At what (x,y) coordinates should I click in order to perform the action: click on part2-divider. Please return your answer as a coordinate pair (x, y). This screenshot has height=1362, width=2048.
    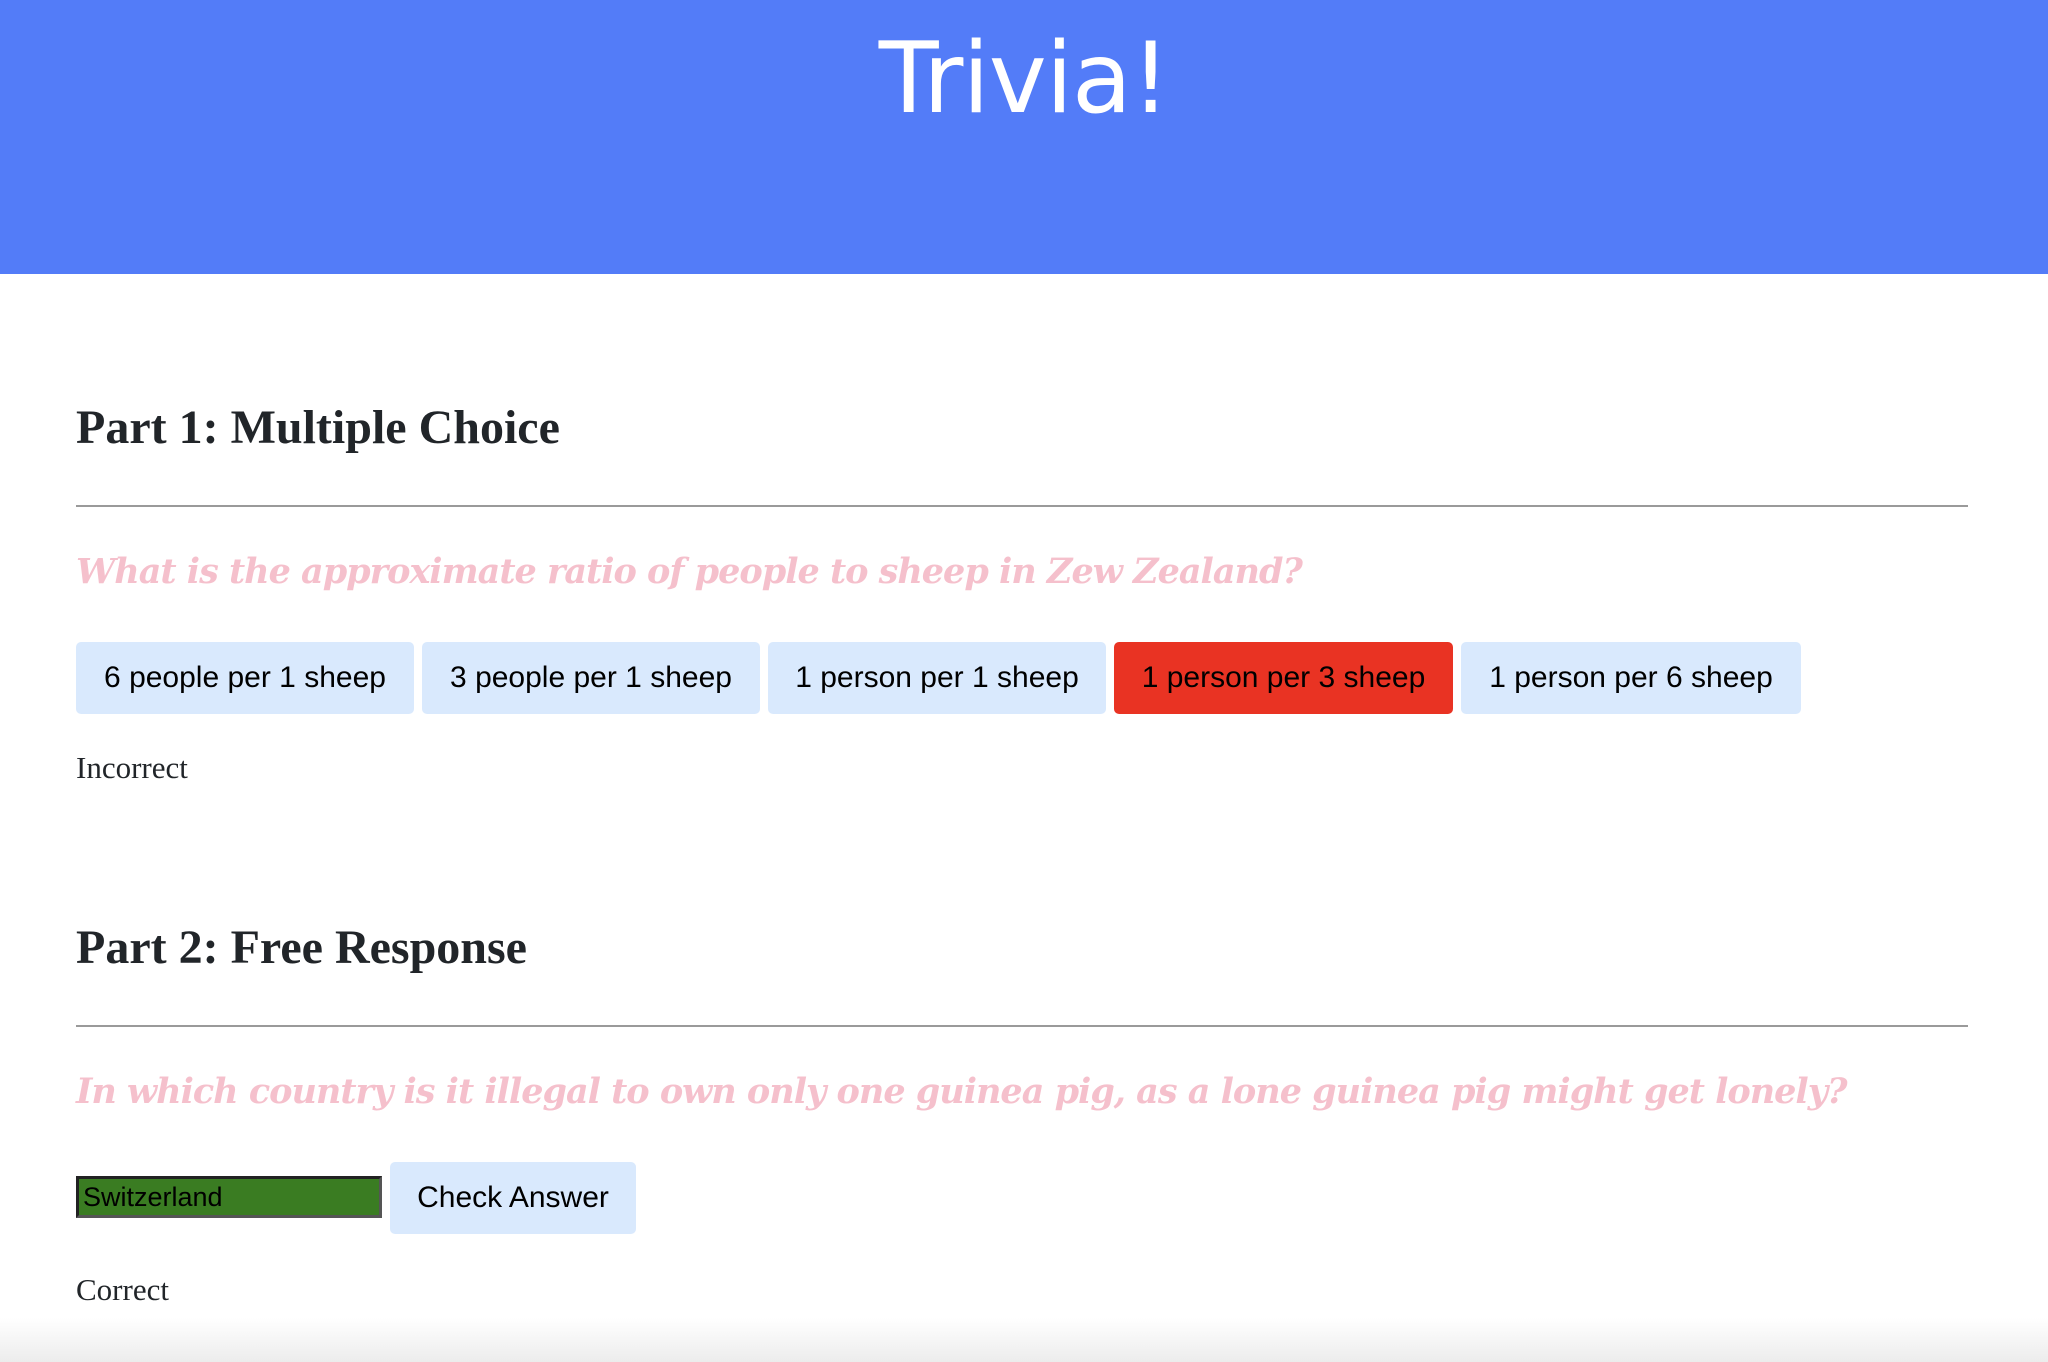
    Looking at the image, I should click on (1022, 1026).